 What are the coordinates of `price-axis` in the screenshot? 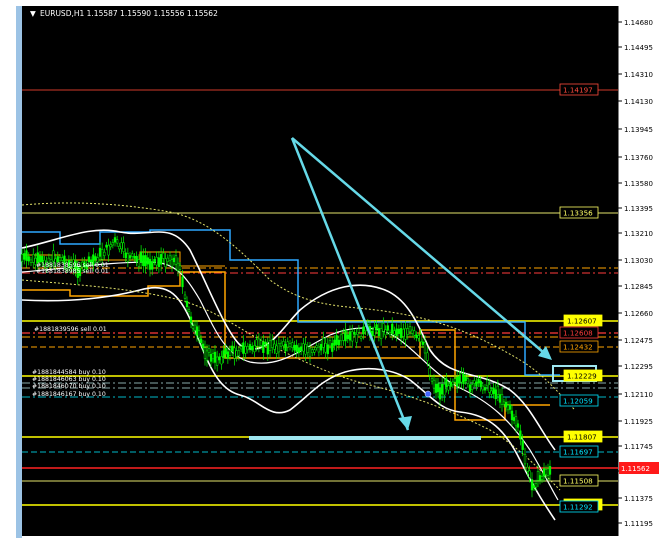 It's located at (639, 271).